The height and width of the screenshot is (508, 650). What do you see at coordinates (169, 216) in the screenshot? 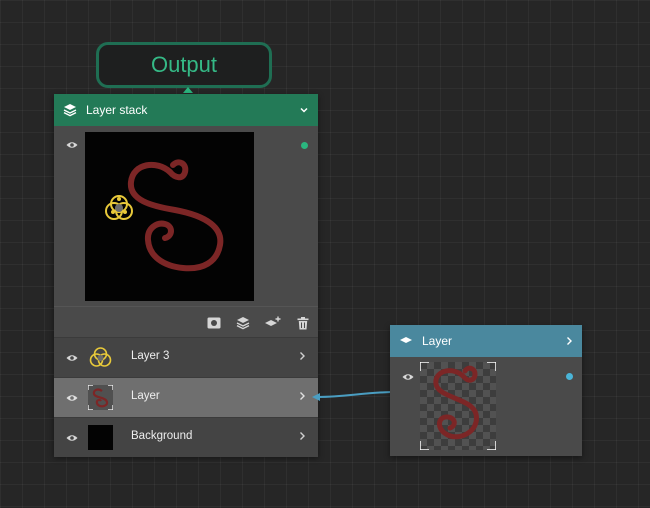
I see `stack-preview-image` at bounding box center [169, 216].